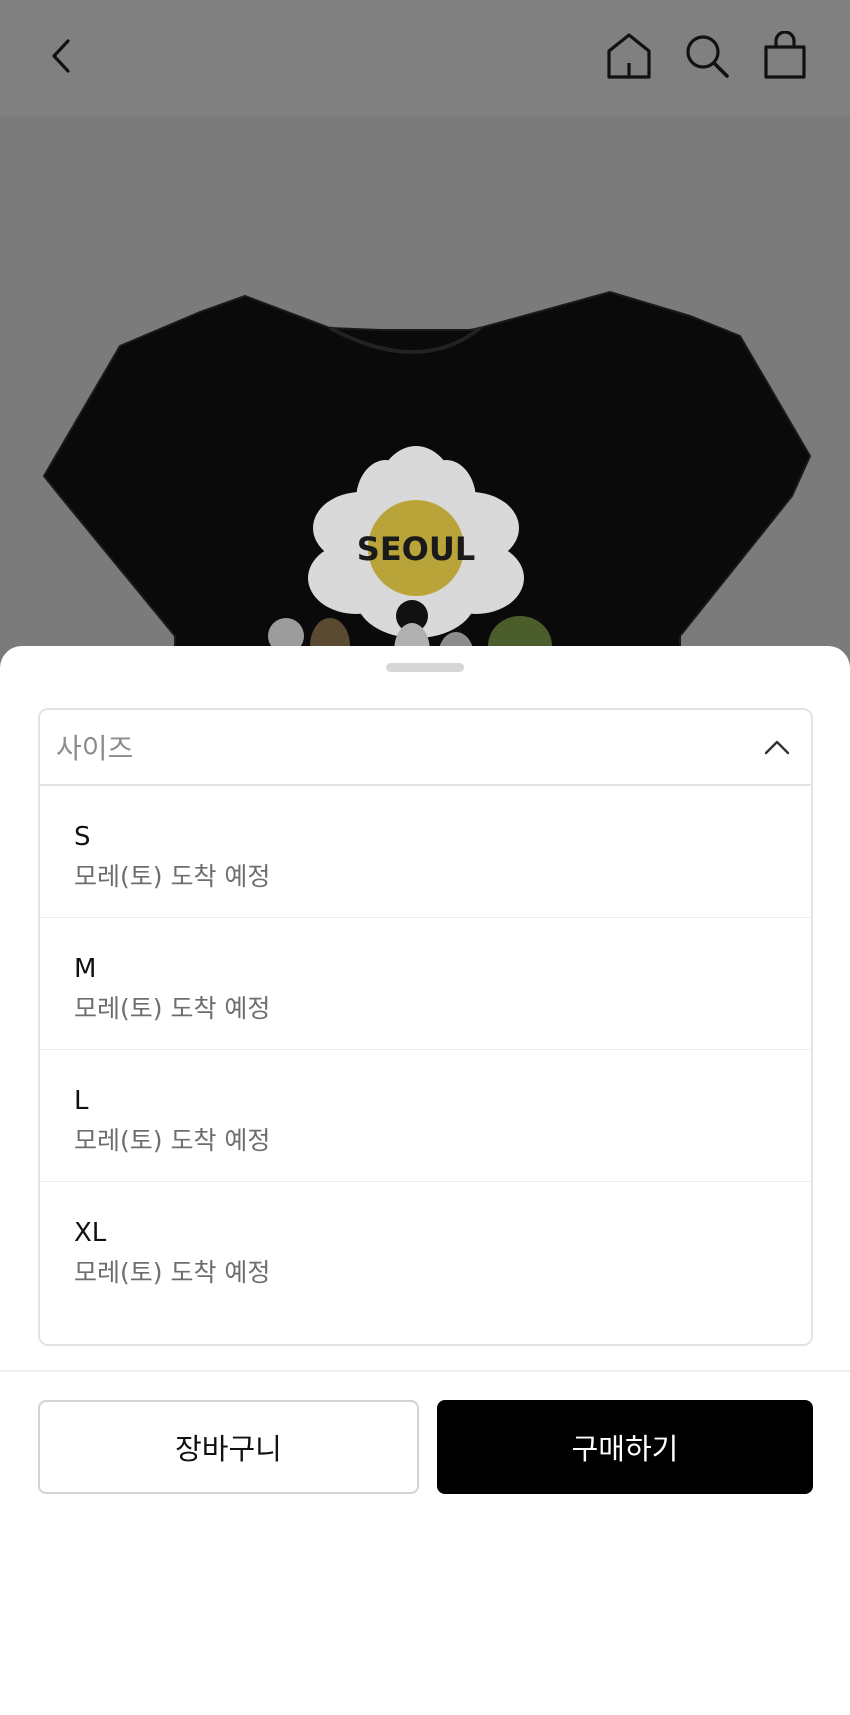 The width and height of the screenshot is (850, 1715). What do you see at coordinates (425, 1371) in the screenshot?
I see `sheet-divider` at bounding box center [425, 1371].